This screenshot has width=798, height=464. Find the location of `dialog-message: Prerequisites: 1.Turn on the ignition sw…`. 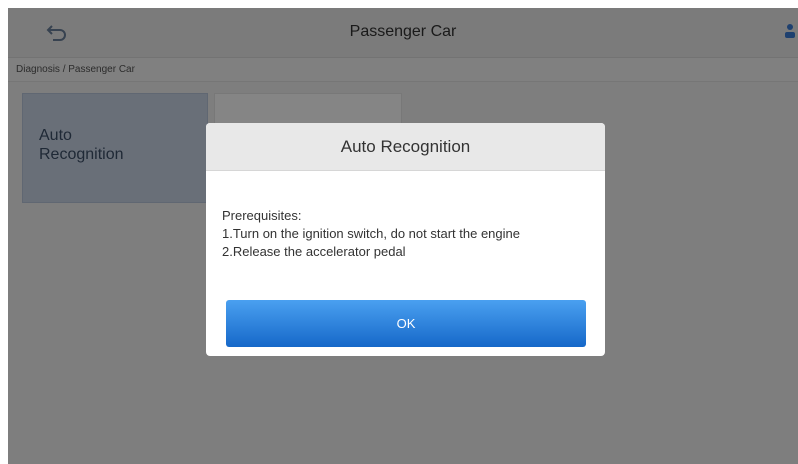

dialog-message: Prerequisites: 1.Turn on the ignition sw… is located at coordinates (407, 234).